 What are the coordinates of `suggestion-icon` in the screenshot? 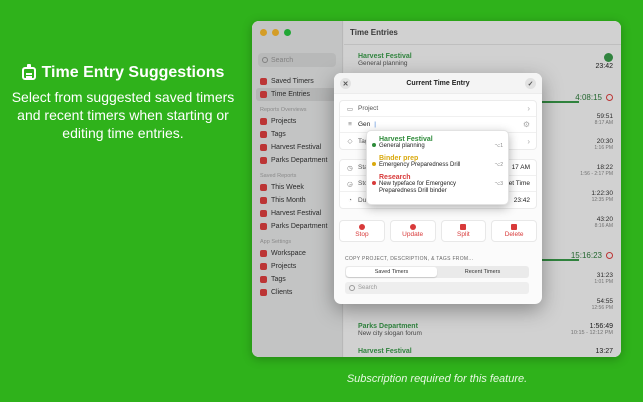 It's located at (28, 71).